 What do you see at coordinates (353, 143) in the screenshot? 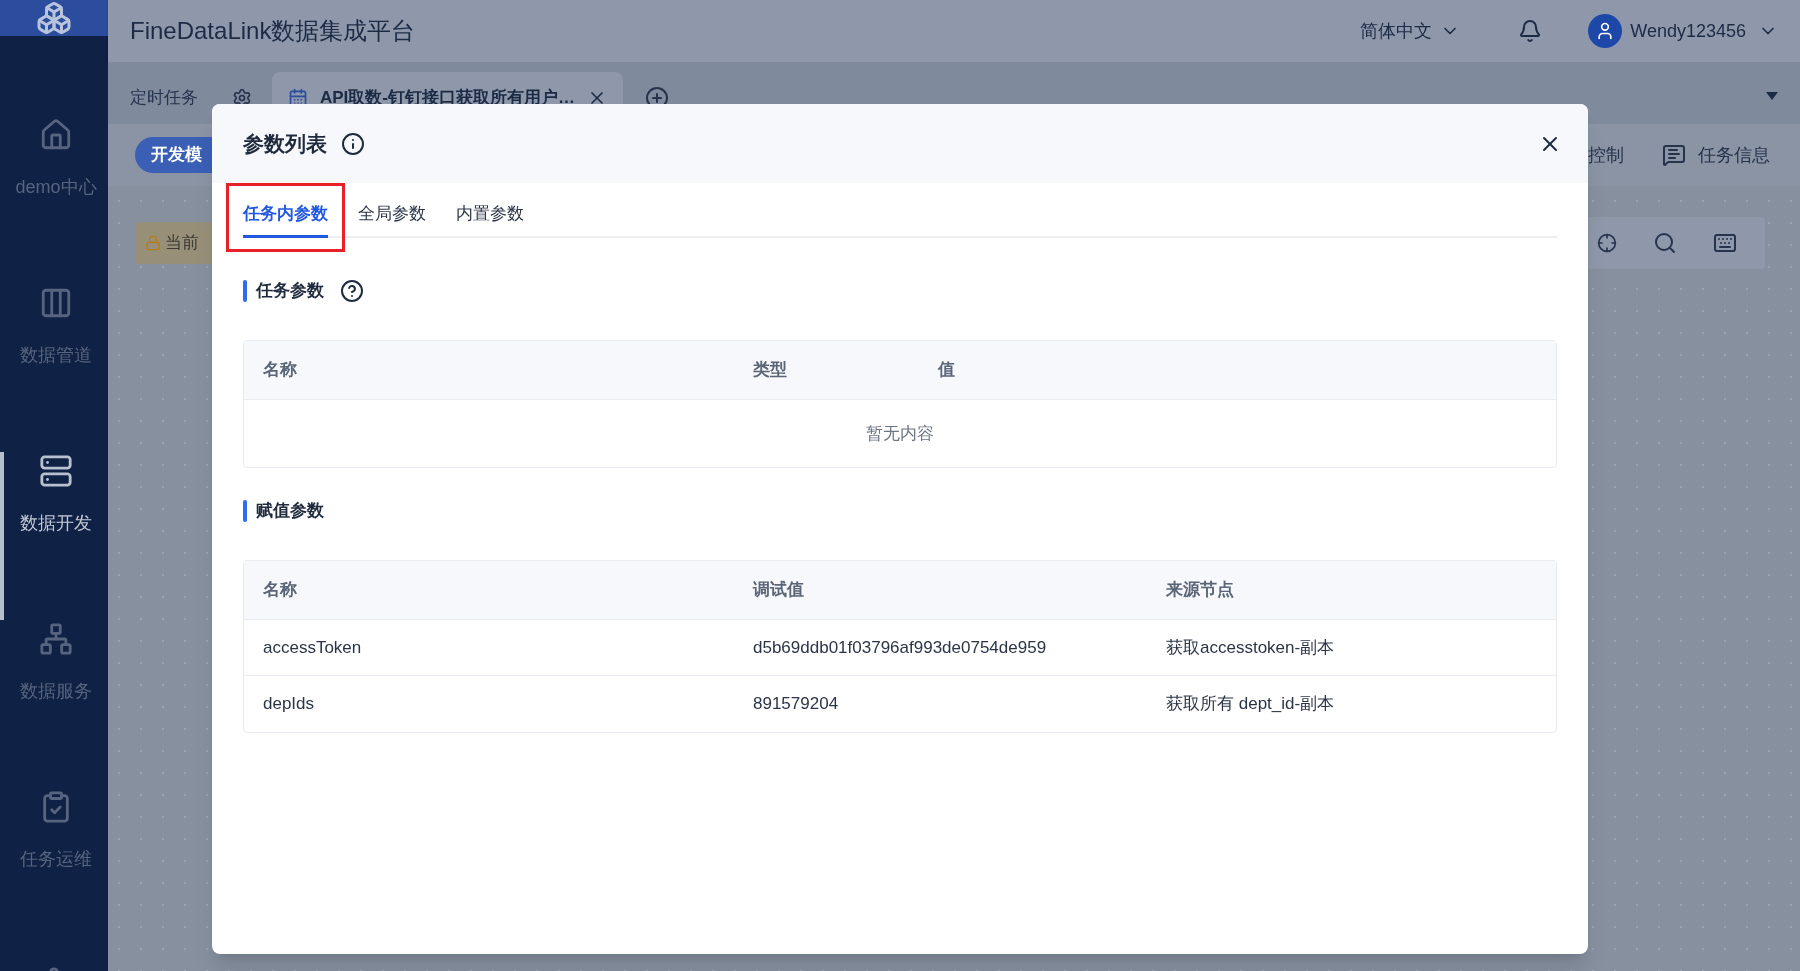
I see `info-icon` at bounding box center [353, 143].